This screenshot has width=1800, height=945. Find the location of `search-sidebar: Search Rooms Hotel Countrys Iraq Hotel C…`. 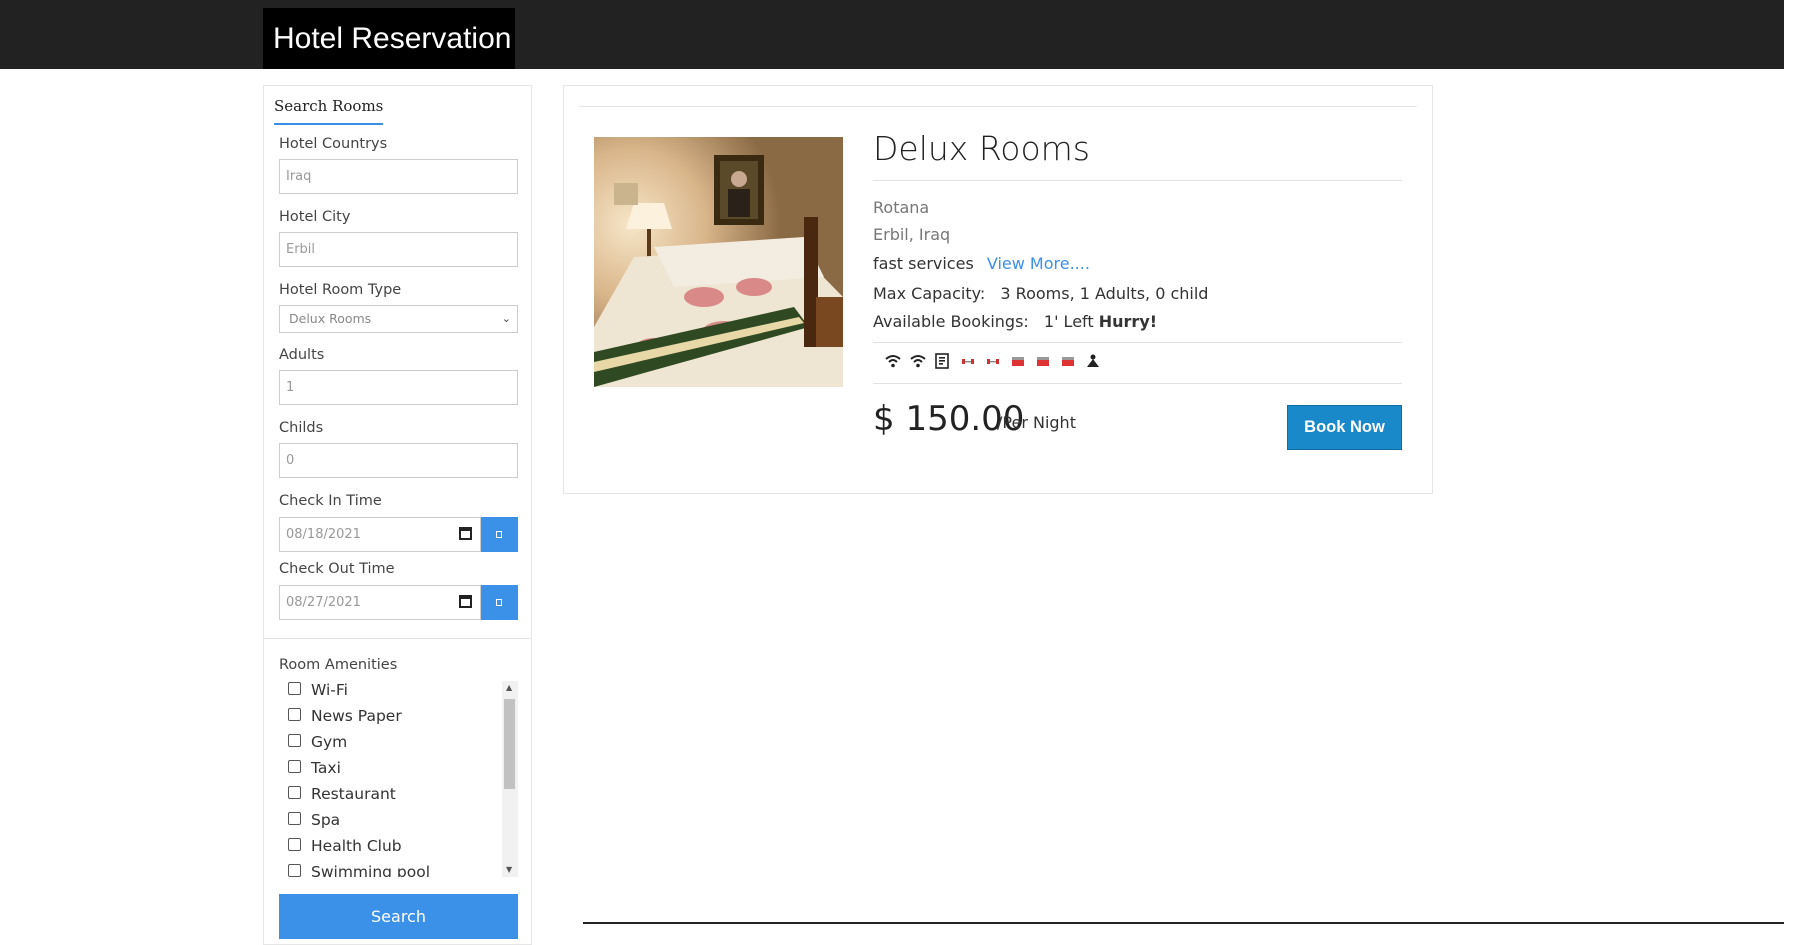

search-sidebar: Search Rooms Hotel Countrys Iraq Hotel C… is located at coordinates (397, 515).